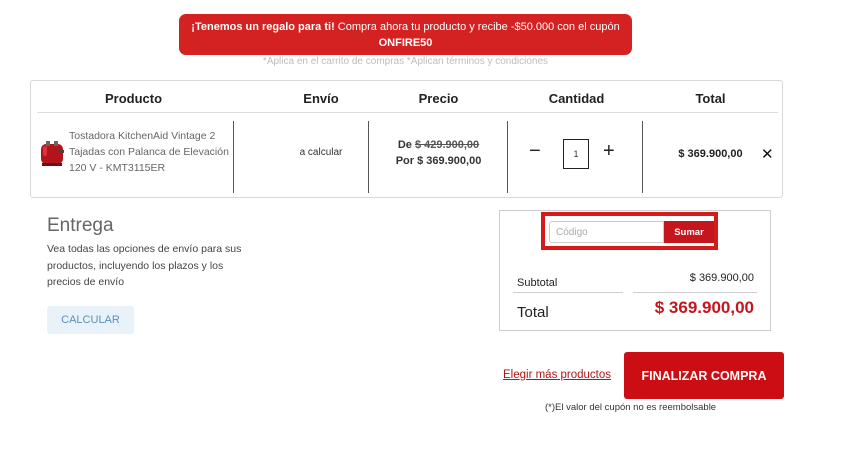  I want to click on price-old-amount: $ 429.900,00, so click(447, 145).